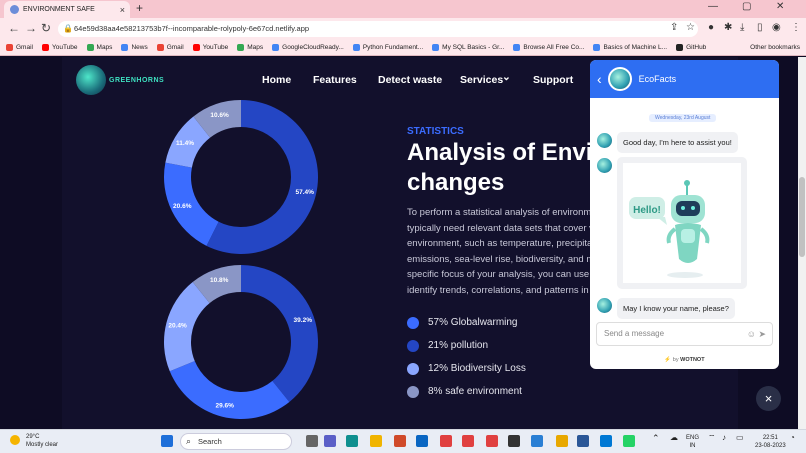  I want to click on forward-icon: →, so click(31, 28).